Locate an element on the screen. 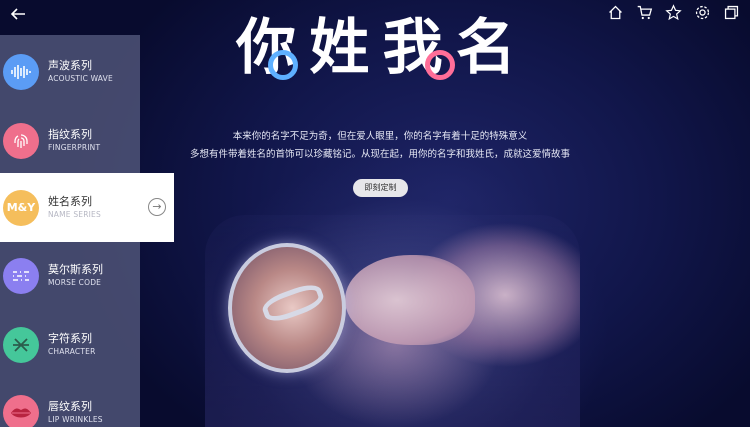 The width and height of the screenshot is (750, 427). sidebar-item-name-series: M&Y 姓名系列 NAME SERIES → is located at coordinates (87, 207).